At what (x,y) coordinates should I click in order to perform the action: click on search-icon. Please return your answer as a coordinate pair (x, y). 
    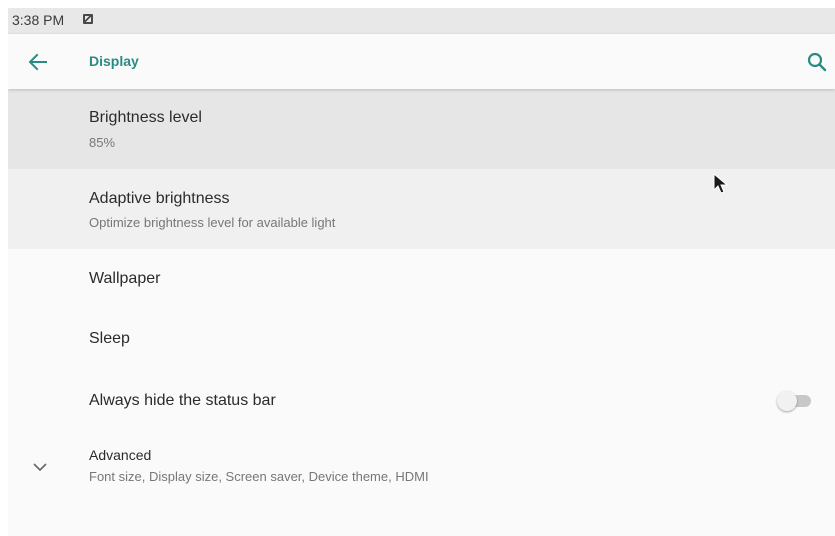
    Looking at the image, I should click on (817, 62).